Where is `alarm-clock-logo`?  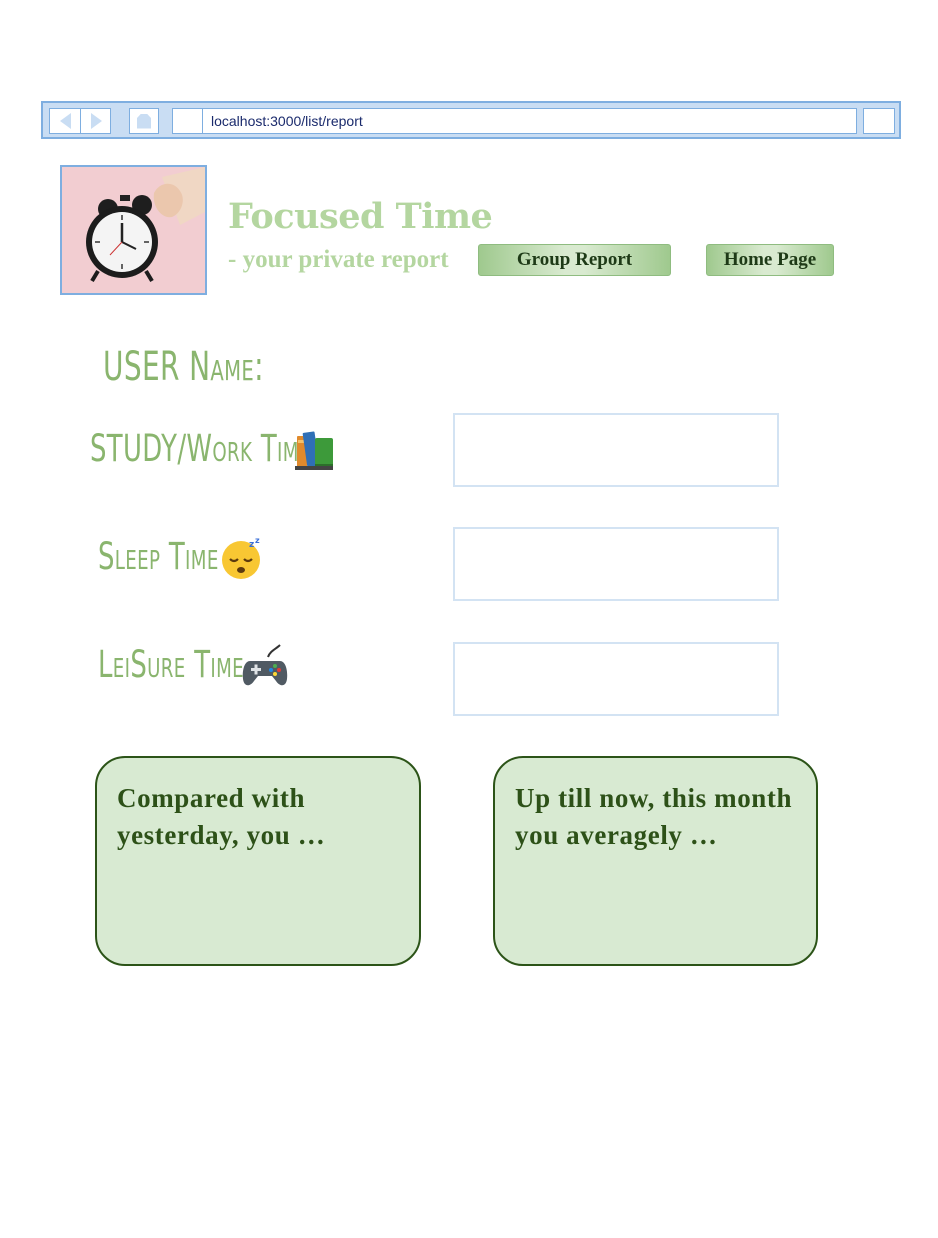 alarm-clock-logo is located at coordinates (133, 230).